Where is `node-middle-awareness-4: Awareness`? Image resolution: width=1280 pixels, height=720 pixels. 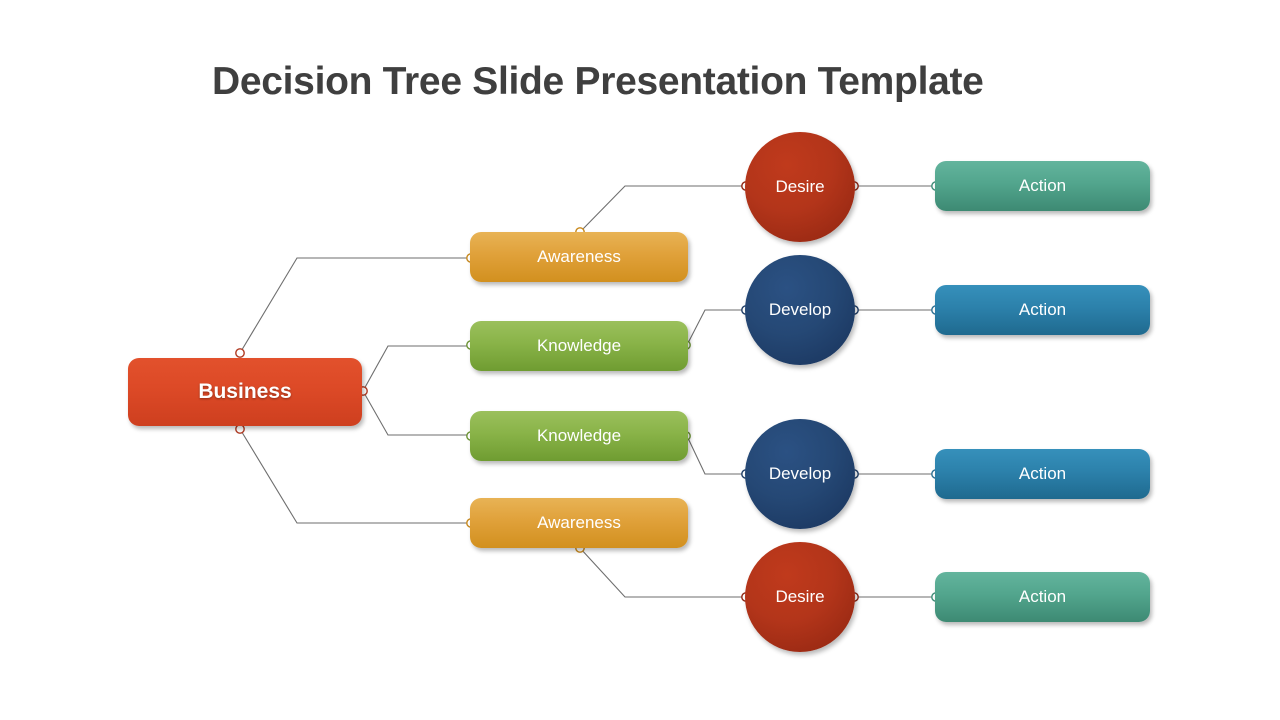
node-middle-awareness-4: Awareness is located at coordinates (579, 523).